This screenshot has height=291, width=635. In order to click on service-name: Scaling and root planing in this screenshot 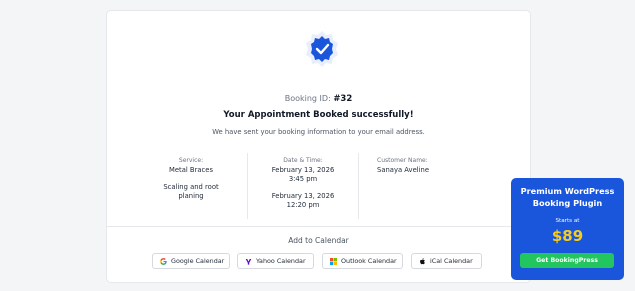, I will do `click(191, 191)`.